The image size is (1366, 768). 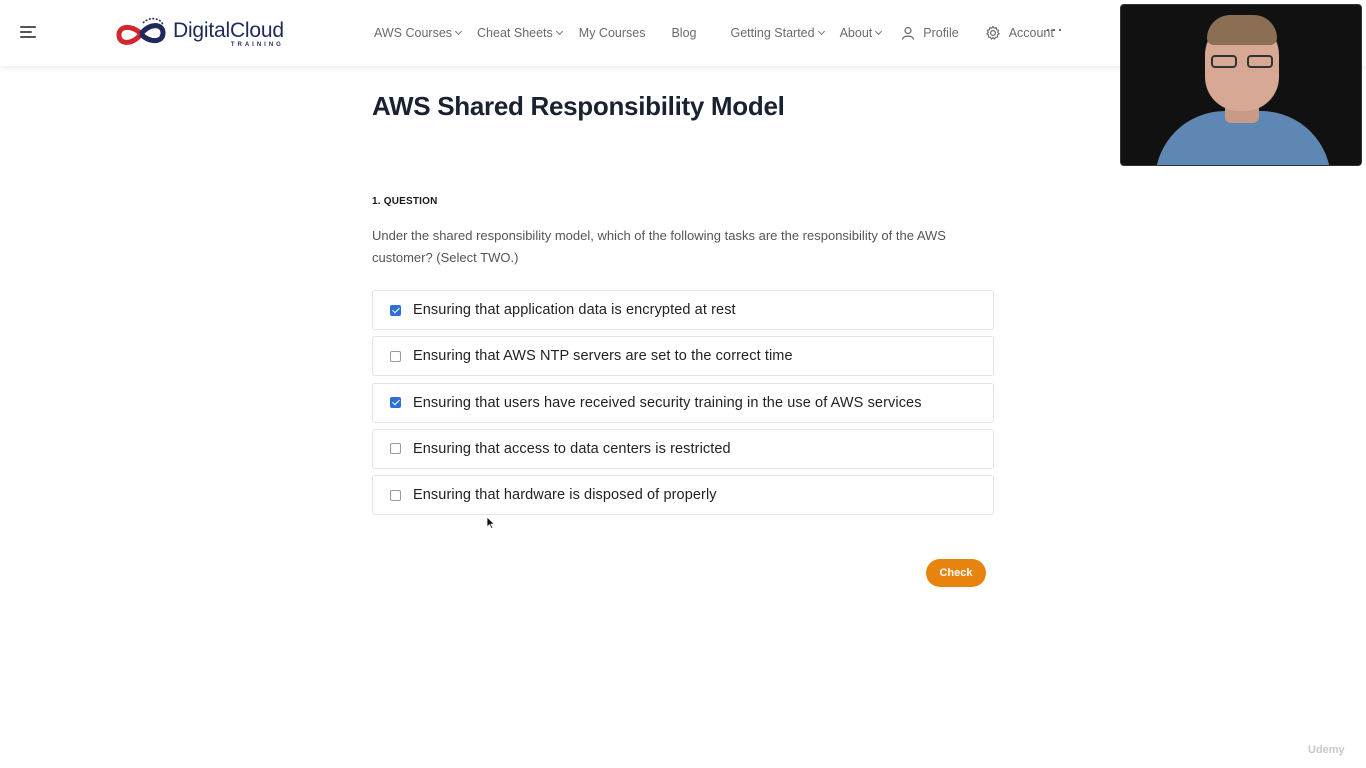 I want to click on check-answer-button: Check, so click(x=956, y=573).